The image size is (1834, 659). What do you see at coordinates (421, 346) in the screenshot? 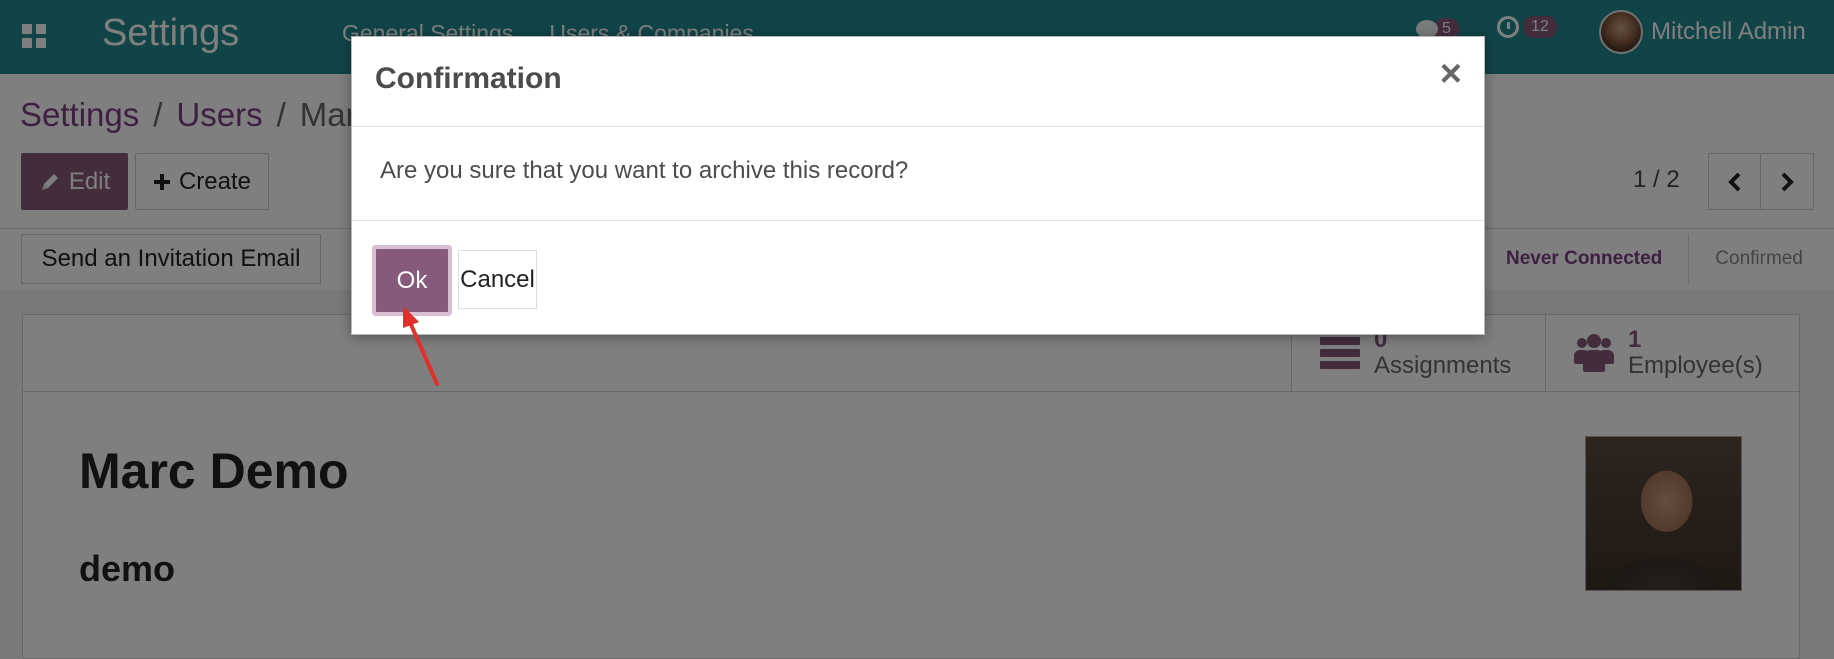
I see `annotation-arrow-icon` at bounding box center [421, 346].